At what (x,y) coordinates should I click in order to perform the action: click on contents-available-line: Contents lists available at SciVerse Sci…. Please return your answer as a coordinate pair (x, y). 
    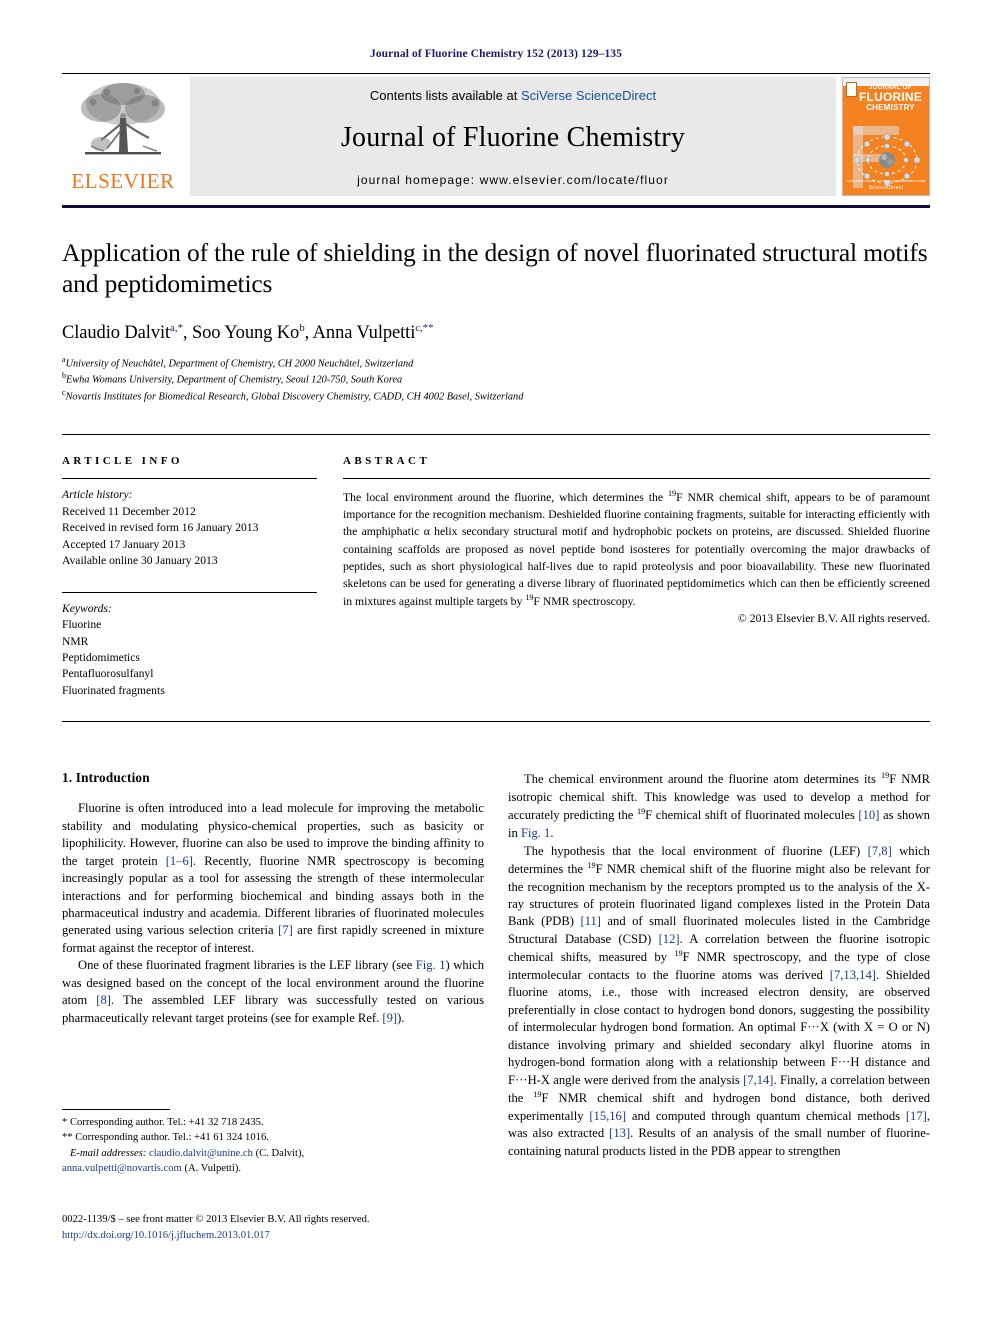
    Looking at the image, I should click on (513, 95).